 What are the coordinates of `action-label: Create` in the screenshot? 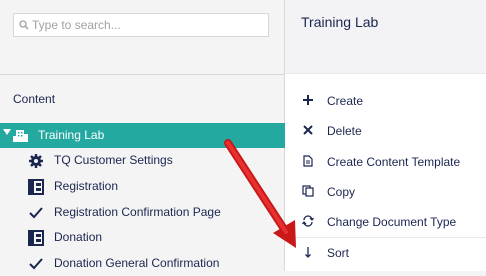 It's located at (345, 101).